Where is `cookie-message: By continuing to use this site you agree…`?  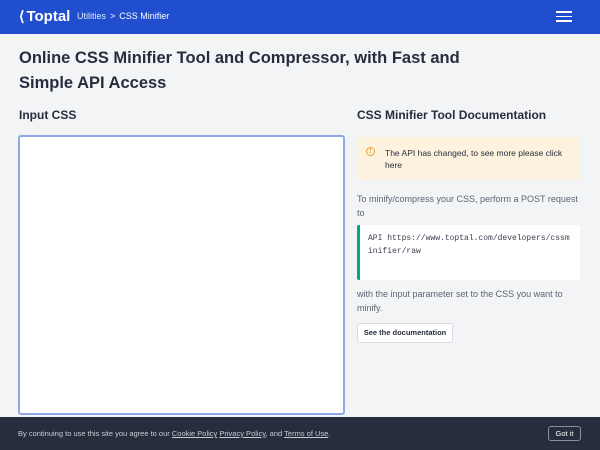 cookie-message: By continuing to use this site you agree… is located at coordinates (174, 433).